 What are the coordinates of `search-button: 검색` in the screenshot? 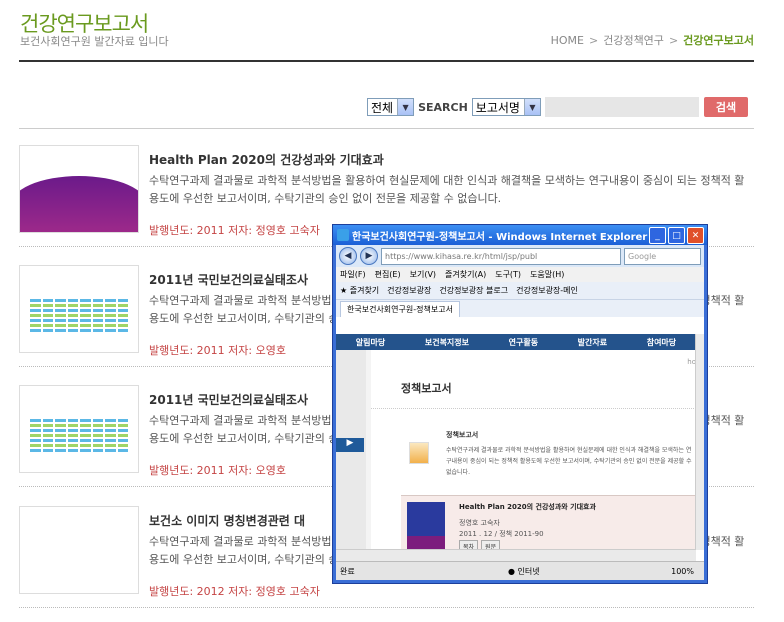 It's located at (725, 107).